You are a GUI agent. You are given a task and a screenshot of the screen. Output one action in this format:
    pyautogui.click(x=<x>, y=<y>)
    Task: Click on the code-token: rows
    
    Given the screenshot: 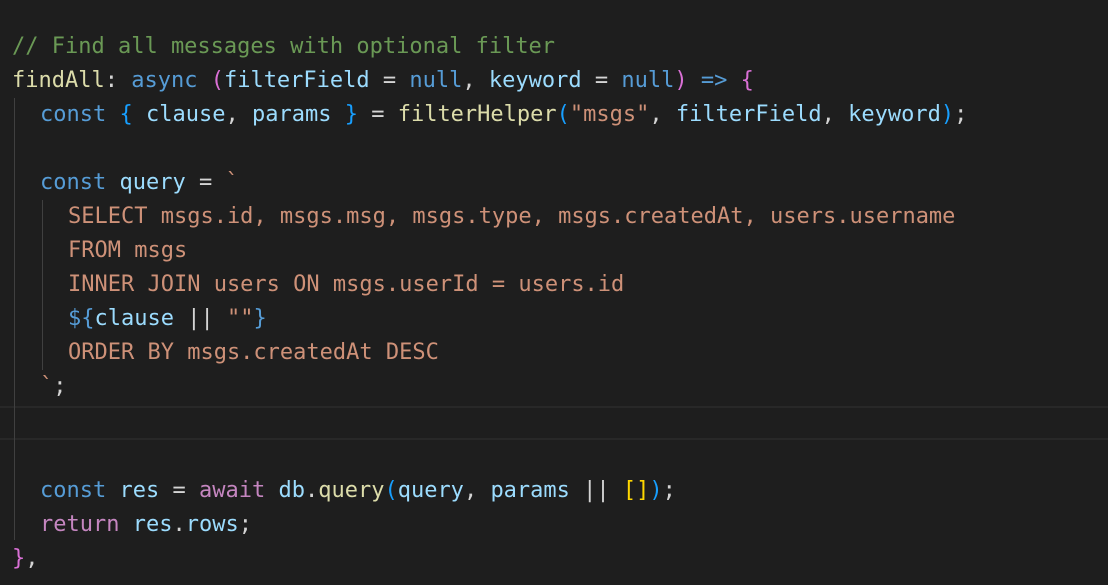 What is the action you would take?
    pyautogui.click(x=212, y=524)
    